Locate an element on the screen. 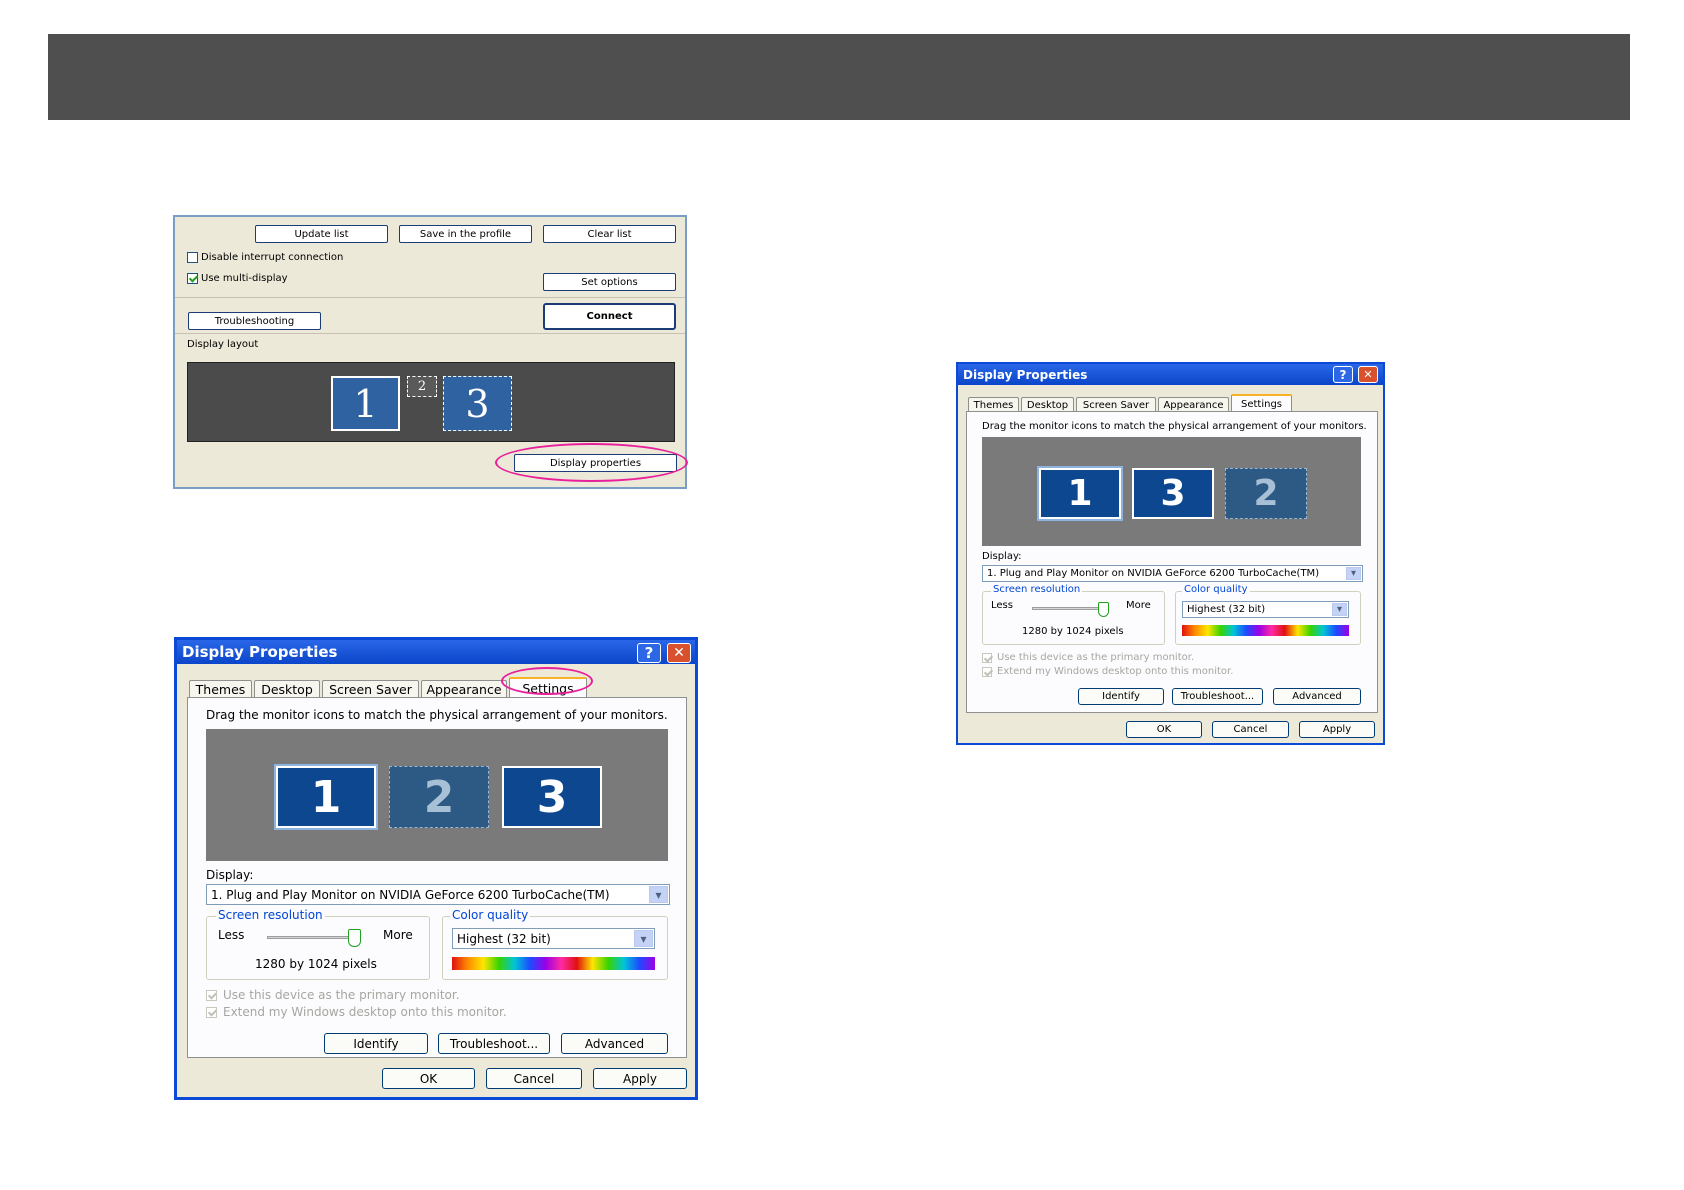  save-profile-button: Save in the profile is located at coordinates (465, 234).